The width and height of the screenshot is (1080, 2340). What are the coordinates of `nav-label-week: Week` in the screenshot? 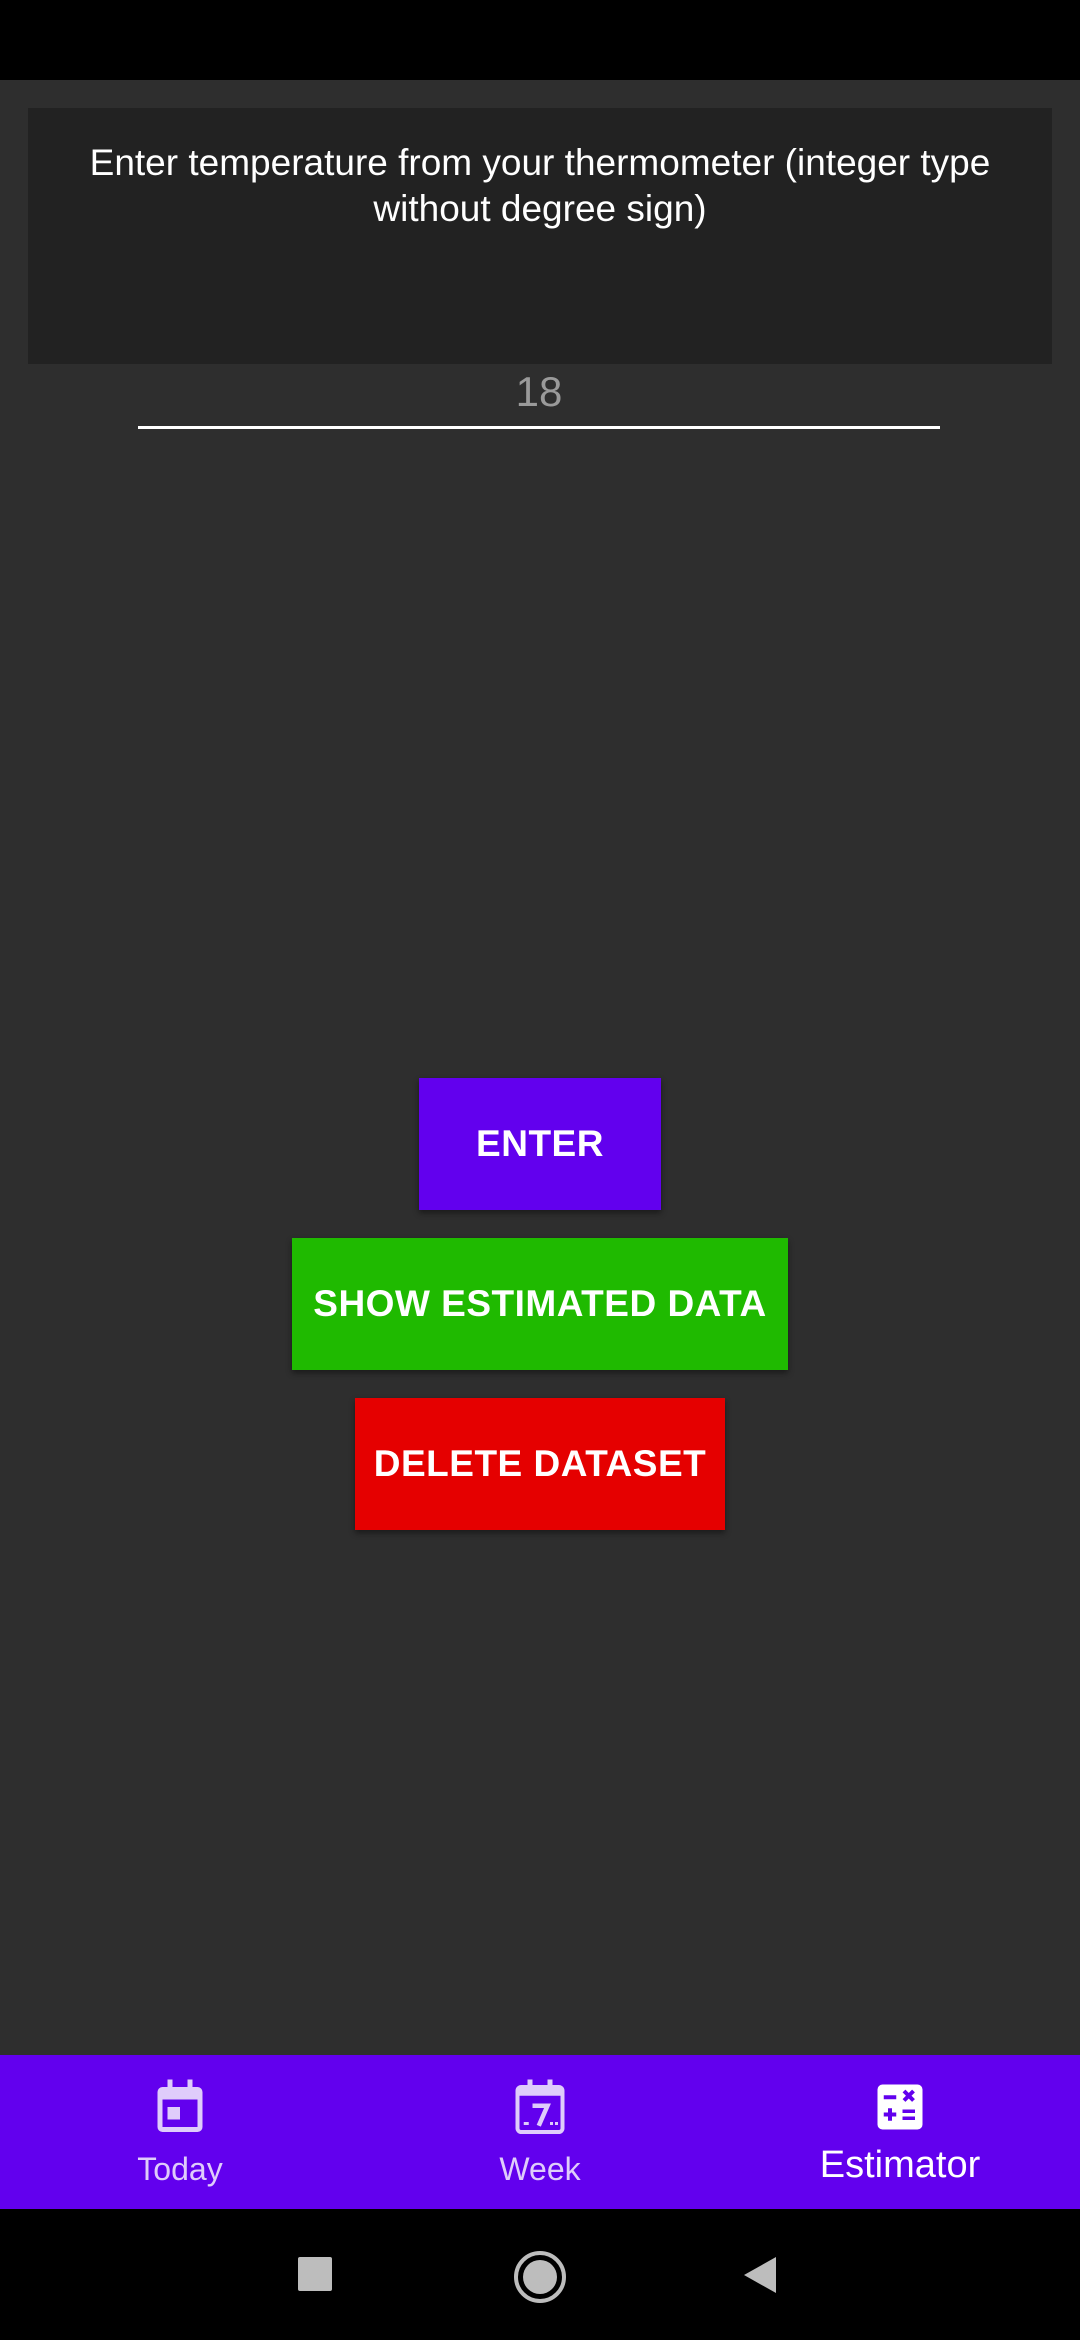 It's located at (540, 2169).